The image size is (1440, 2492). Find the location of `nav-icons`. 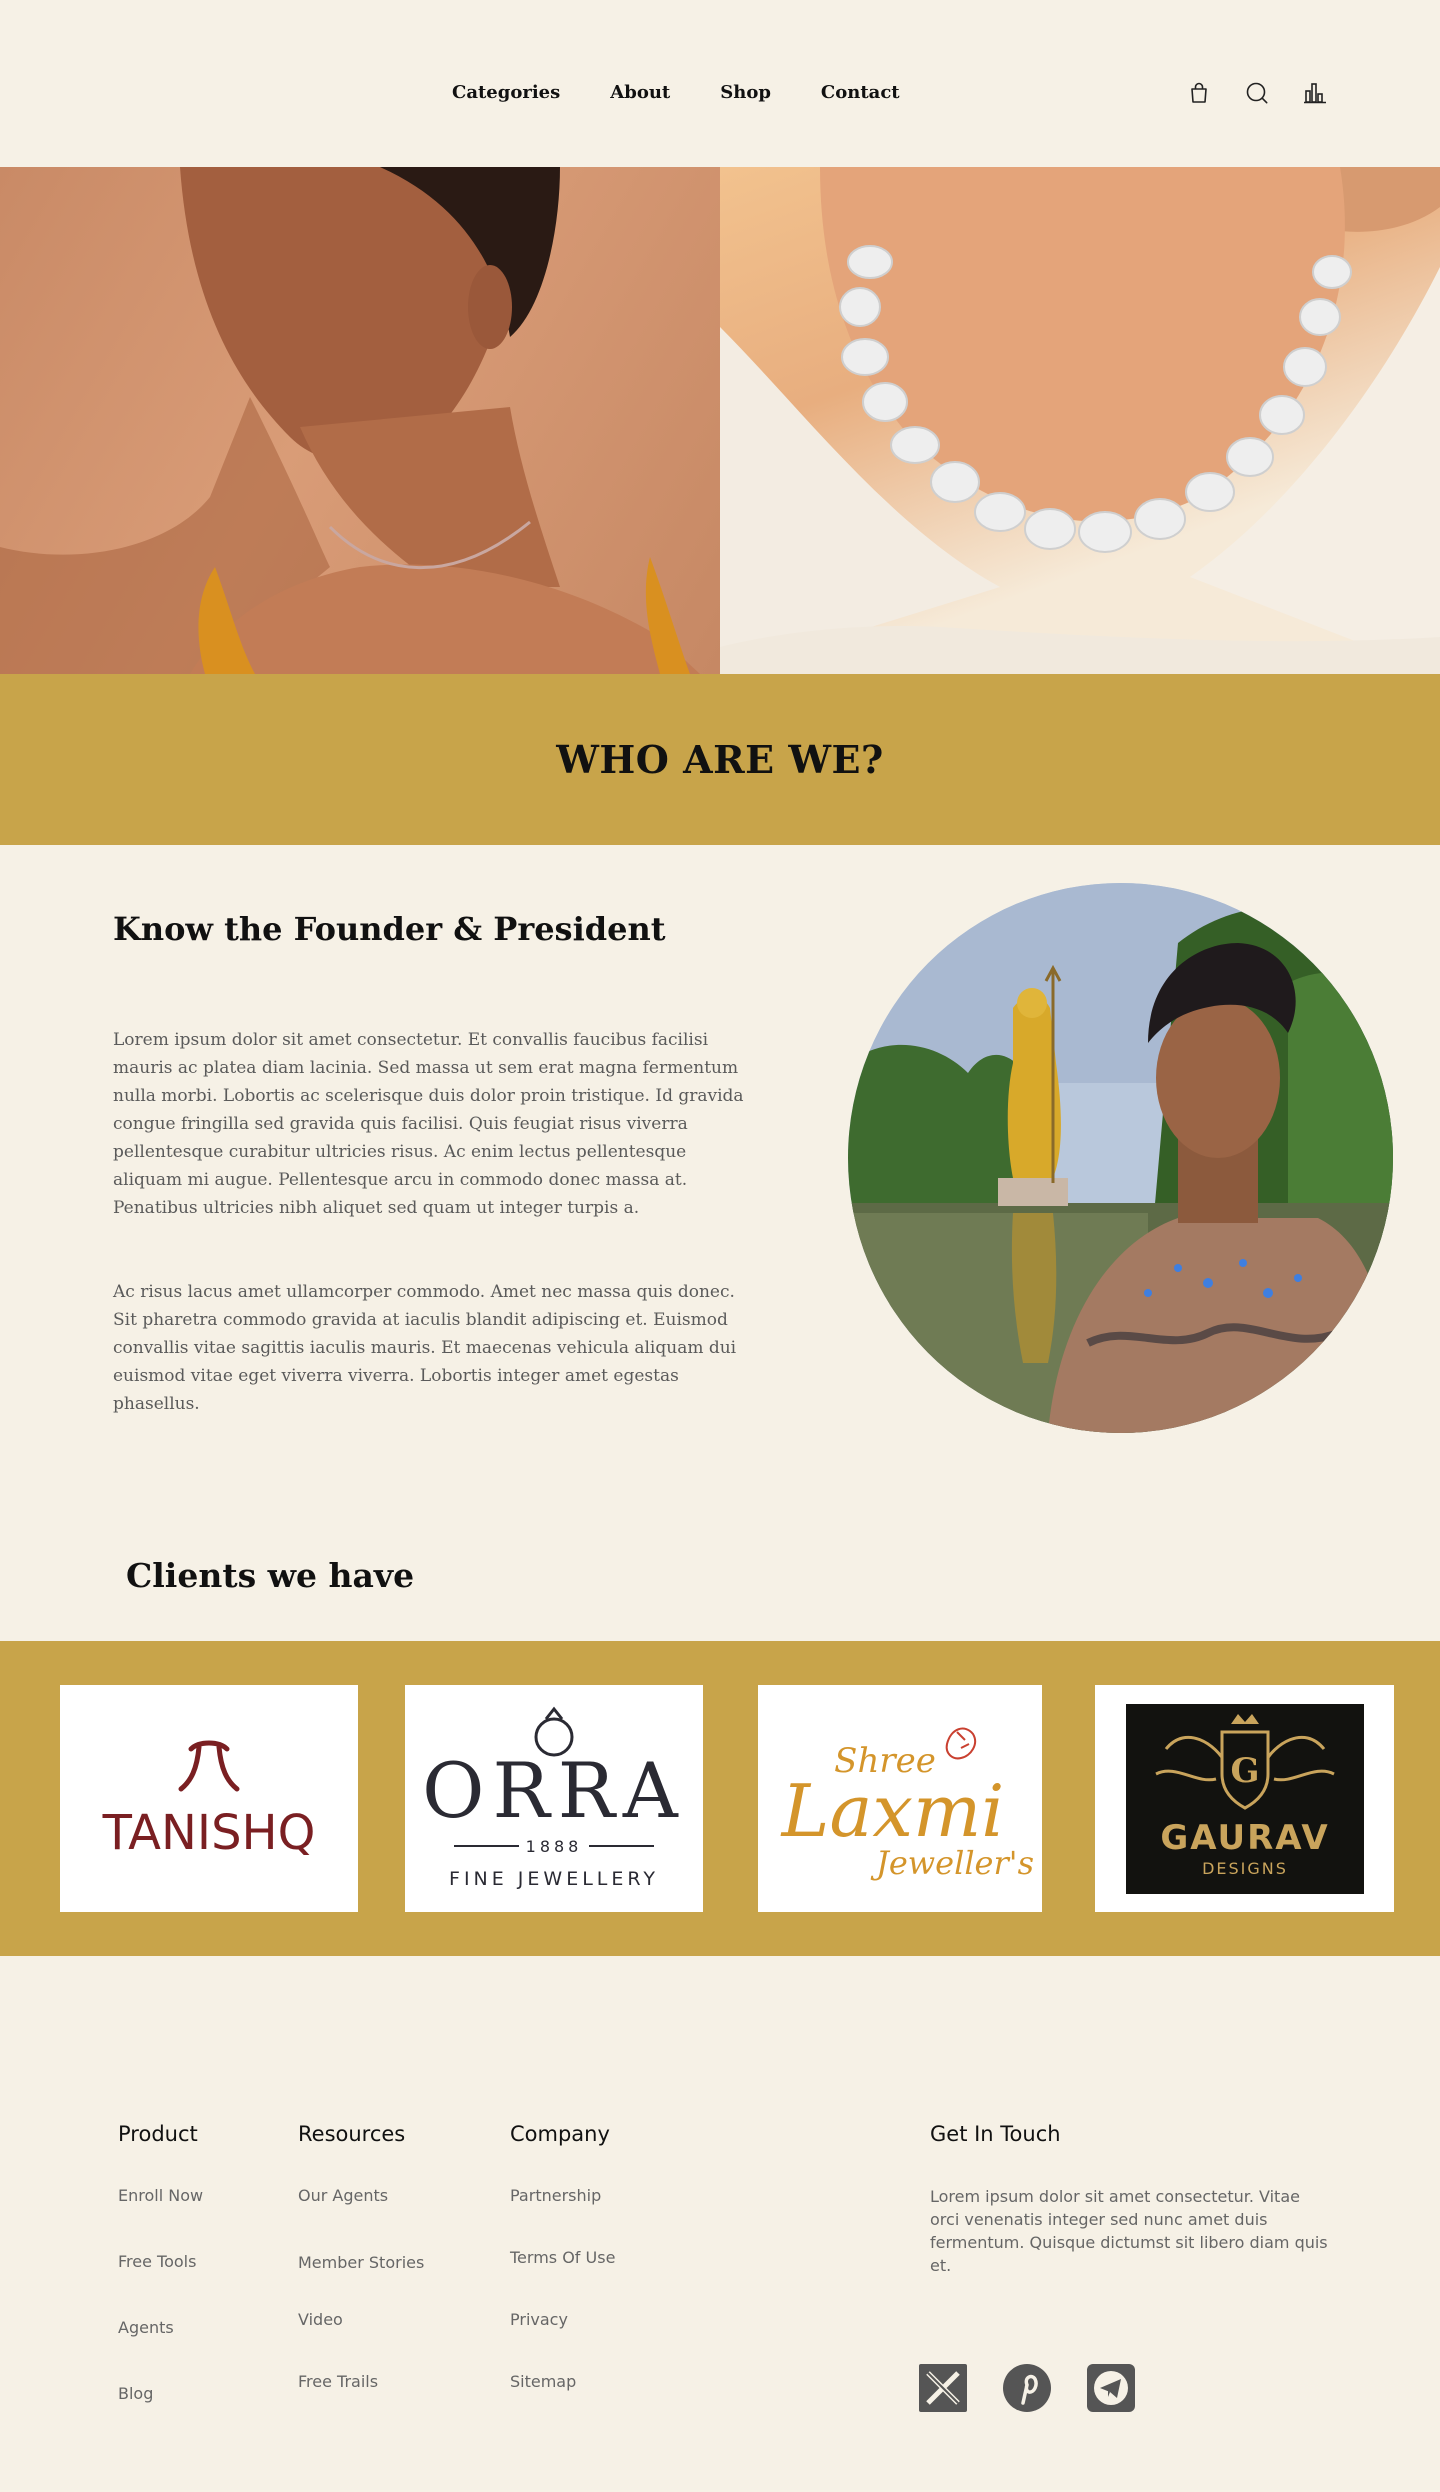

nav-icons is located at coordinates (1257, 93).